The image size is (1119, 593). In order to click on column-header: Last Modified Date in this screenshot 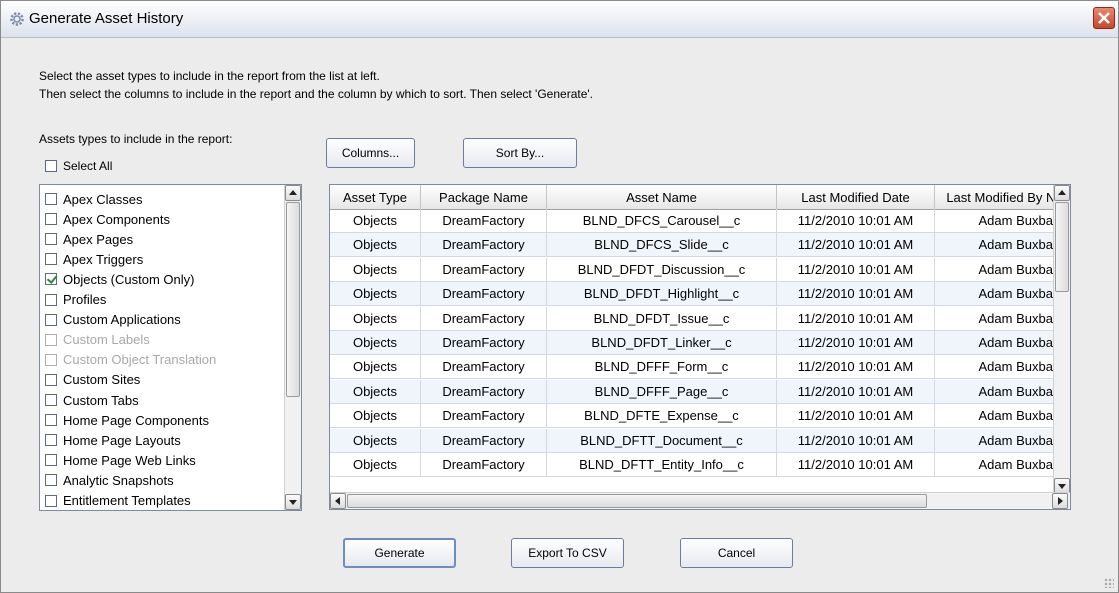, I will do `click(856, 197)`.